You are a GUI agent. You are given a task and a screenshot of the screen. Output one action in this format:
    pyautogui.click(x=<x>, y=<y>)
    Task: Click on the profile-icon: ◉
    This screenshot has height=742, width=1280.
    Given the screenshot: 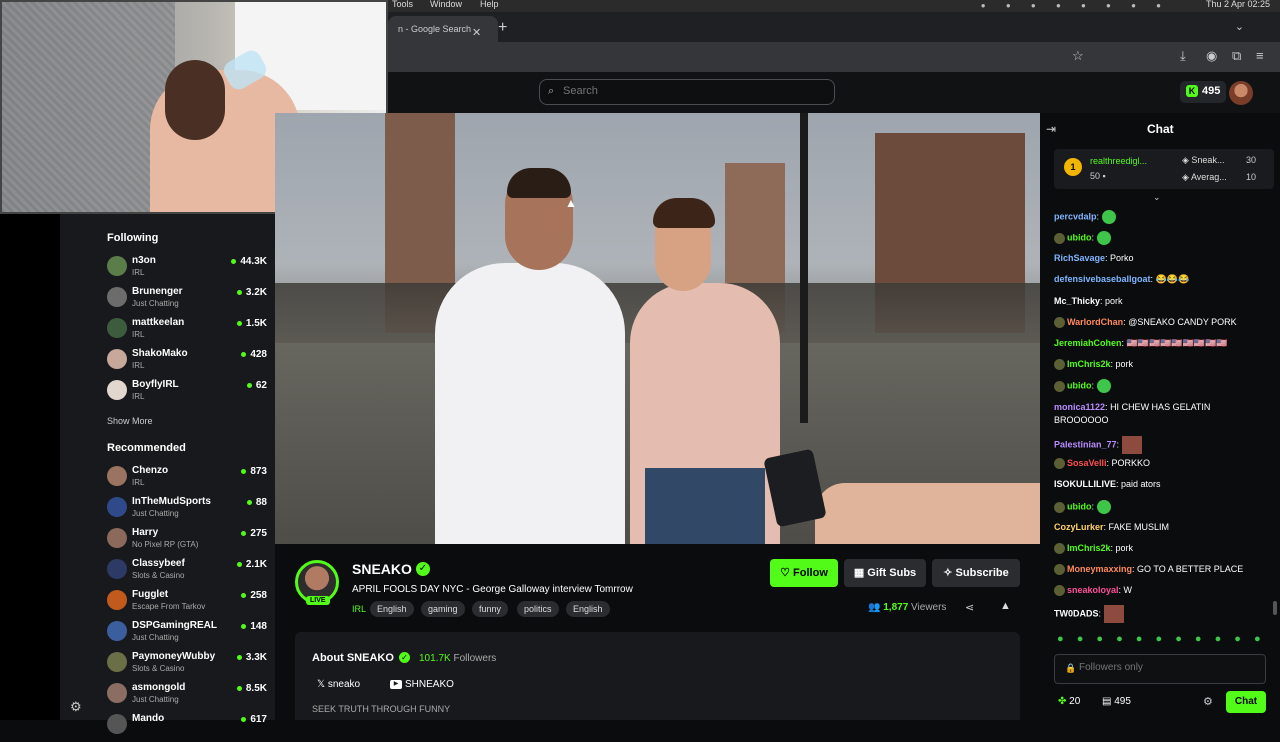 What is the action you would take?
    pyautogui.click(x=1211, y=56)
    